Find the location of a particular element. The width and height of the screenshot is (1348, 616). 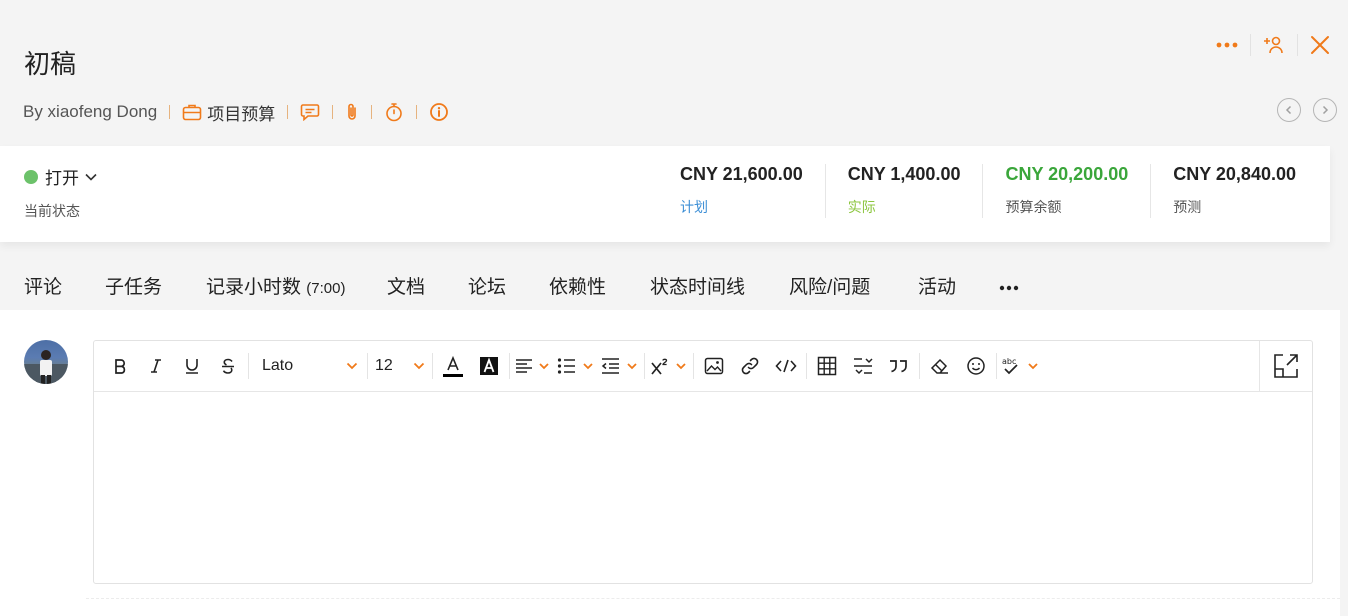

svg-text: abc is located at coordinates (1009, 361).